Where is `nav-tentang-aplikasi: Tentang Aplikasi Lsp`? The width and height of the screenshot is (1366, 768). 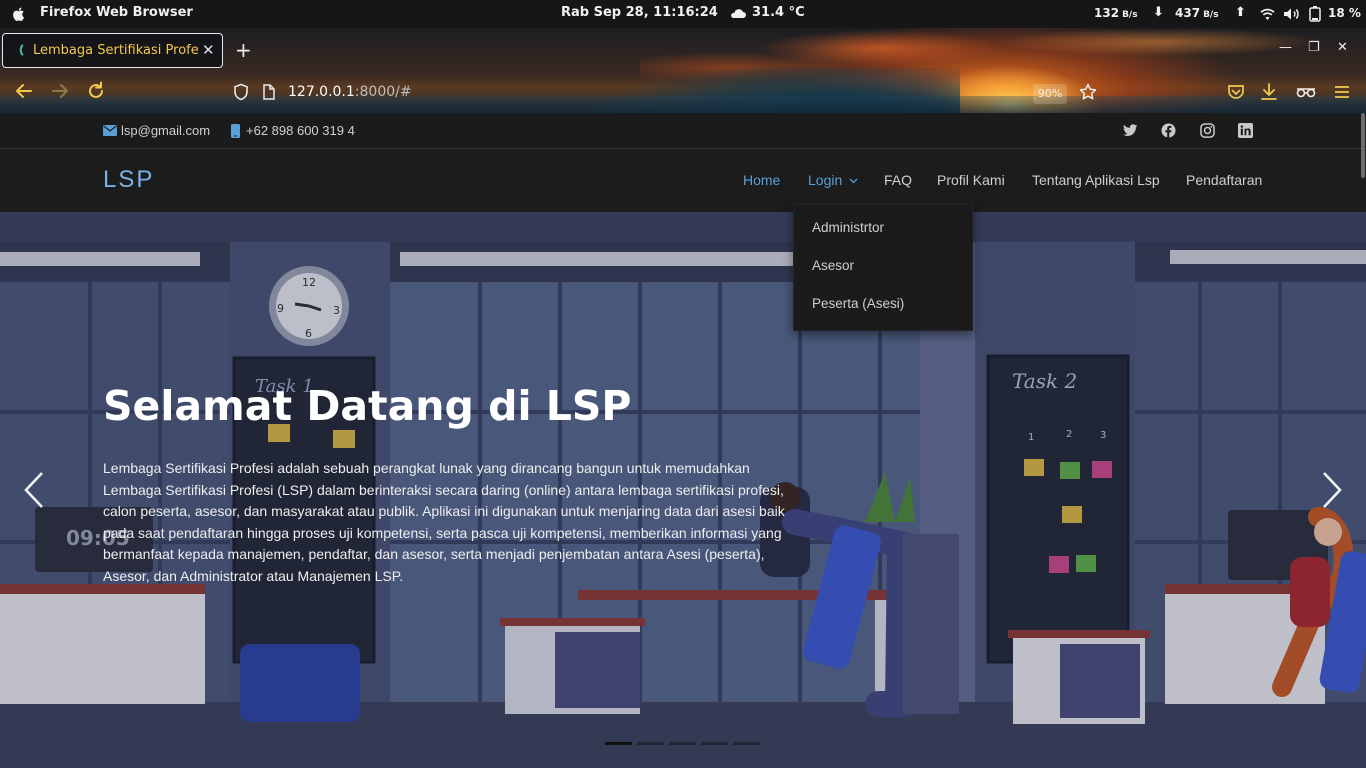 nav-tentang-aplikasi: Tentang Aplikasi Lsp is located at coordinates (1096, 180).